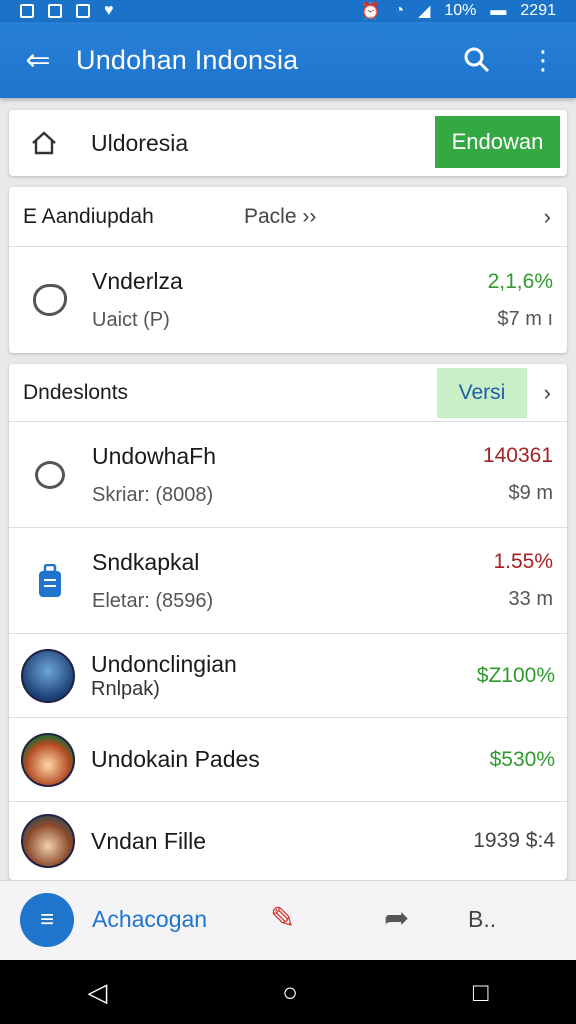  I want to click on book-thumbnail, so click(48, 675).